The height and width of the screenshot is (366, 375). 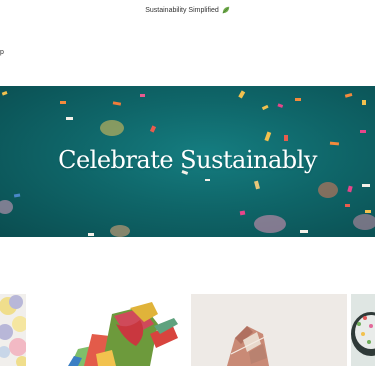 What do you see at coordinates (225, 10) in the screenshot?
I see `leaf-icon` at bounding box center [225, 10].